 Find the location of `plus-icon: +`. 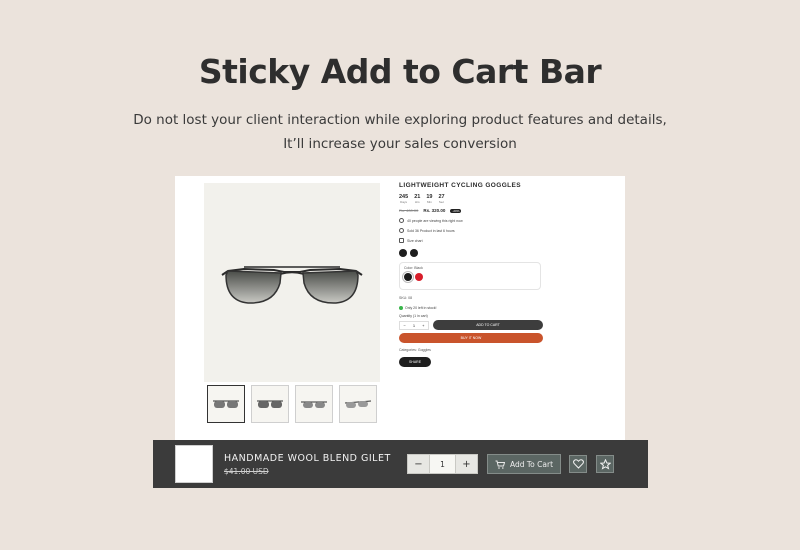

plus-icon: + is located at coordinates (423, 325).